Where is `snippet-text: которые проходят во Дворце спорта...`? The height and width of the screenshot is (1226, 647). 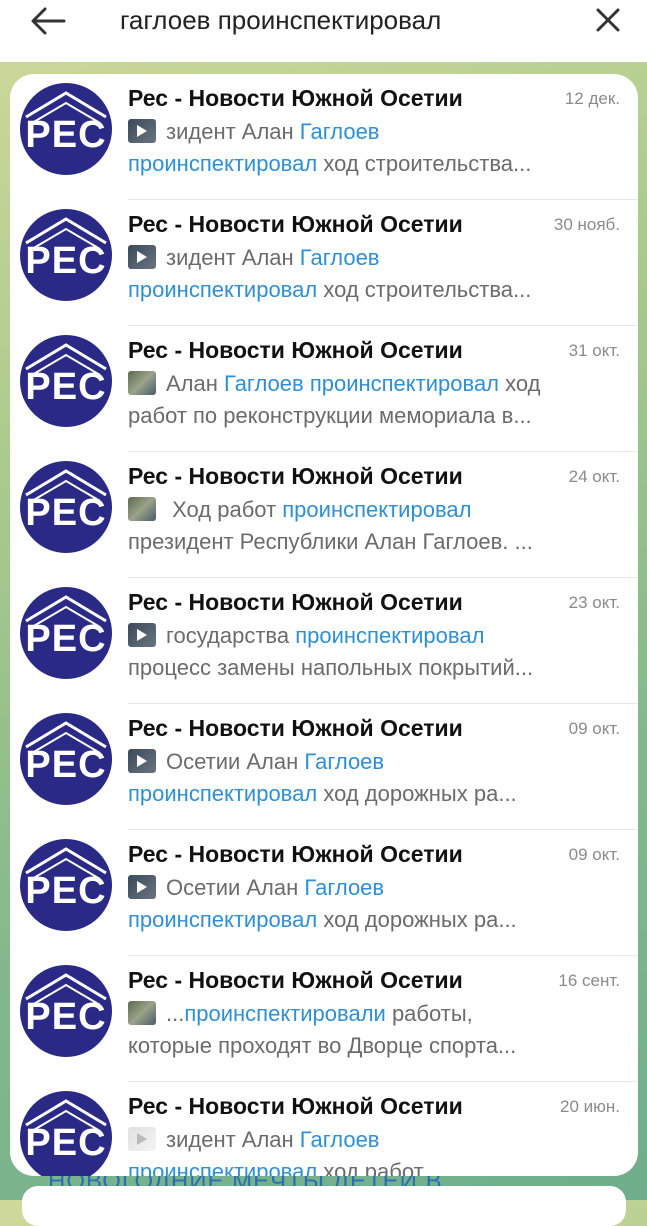
snippet-text: которые проходят во Дворце спорта... is located at coordinates (322, 1045).